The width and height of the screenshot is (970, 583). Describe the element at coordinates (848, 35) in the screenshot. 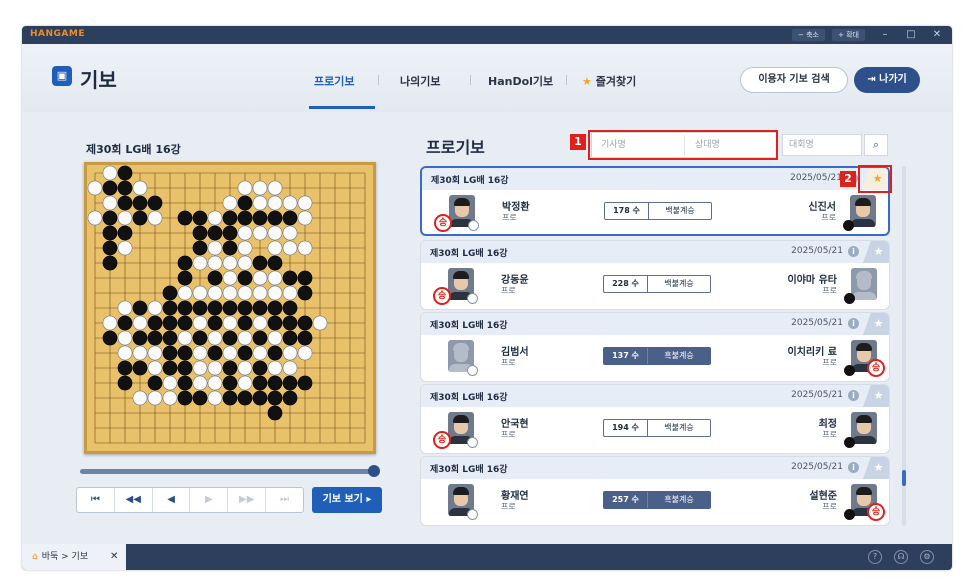

I see `zoom-in-button: + 확대` at that location.